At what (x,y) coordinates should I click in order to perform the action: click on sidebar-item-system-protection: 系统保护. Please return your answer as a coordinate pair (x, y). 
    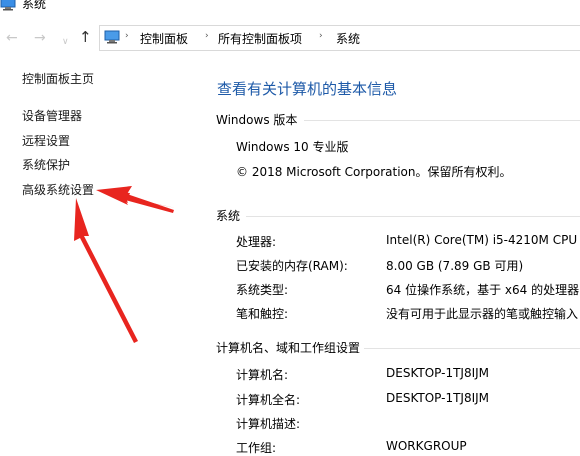
    Looking at the image, I should click on (46, 164).